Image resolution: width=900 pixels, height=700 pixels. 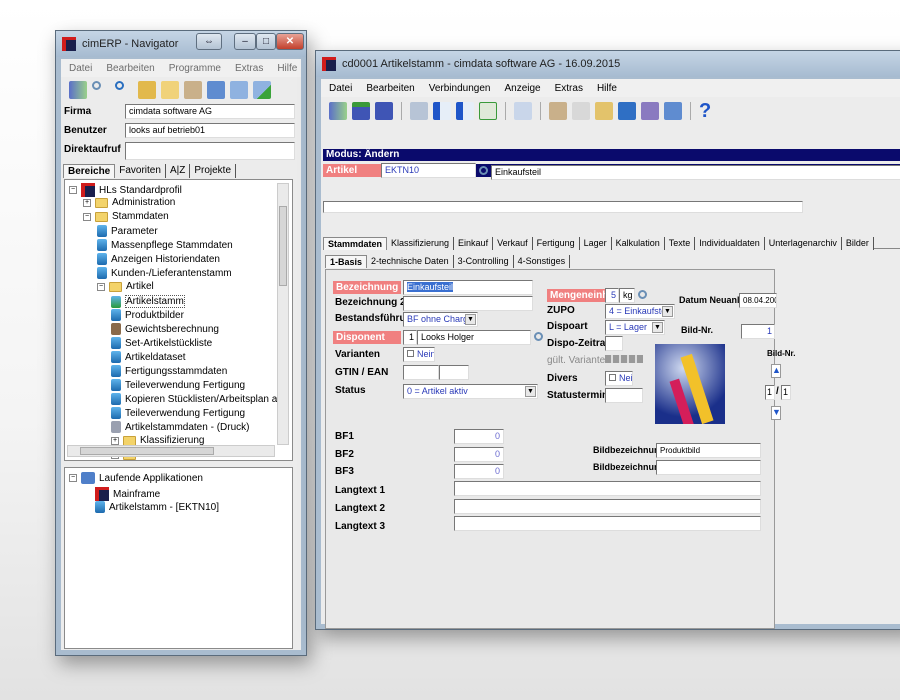 I want to click on disponent-nr-field: 1, so click(x=410, y=337).